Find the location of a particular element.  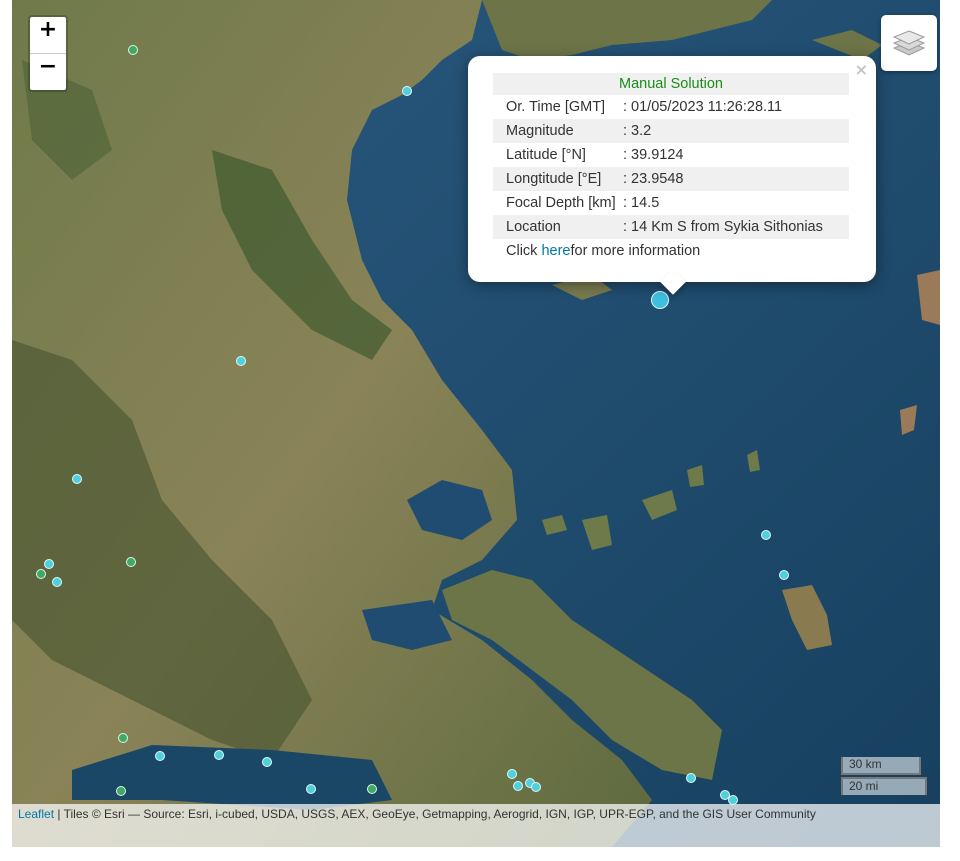

selected-quake-marker is located at coordinates (660, 300).